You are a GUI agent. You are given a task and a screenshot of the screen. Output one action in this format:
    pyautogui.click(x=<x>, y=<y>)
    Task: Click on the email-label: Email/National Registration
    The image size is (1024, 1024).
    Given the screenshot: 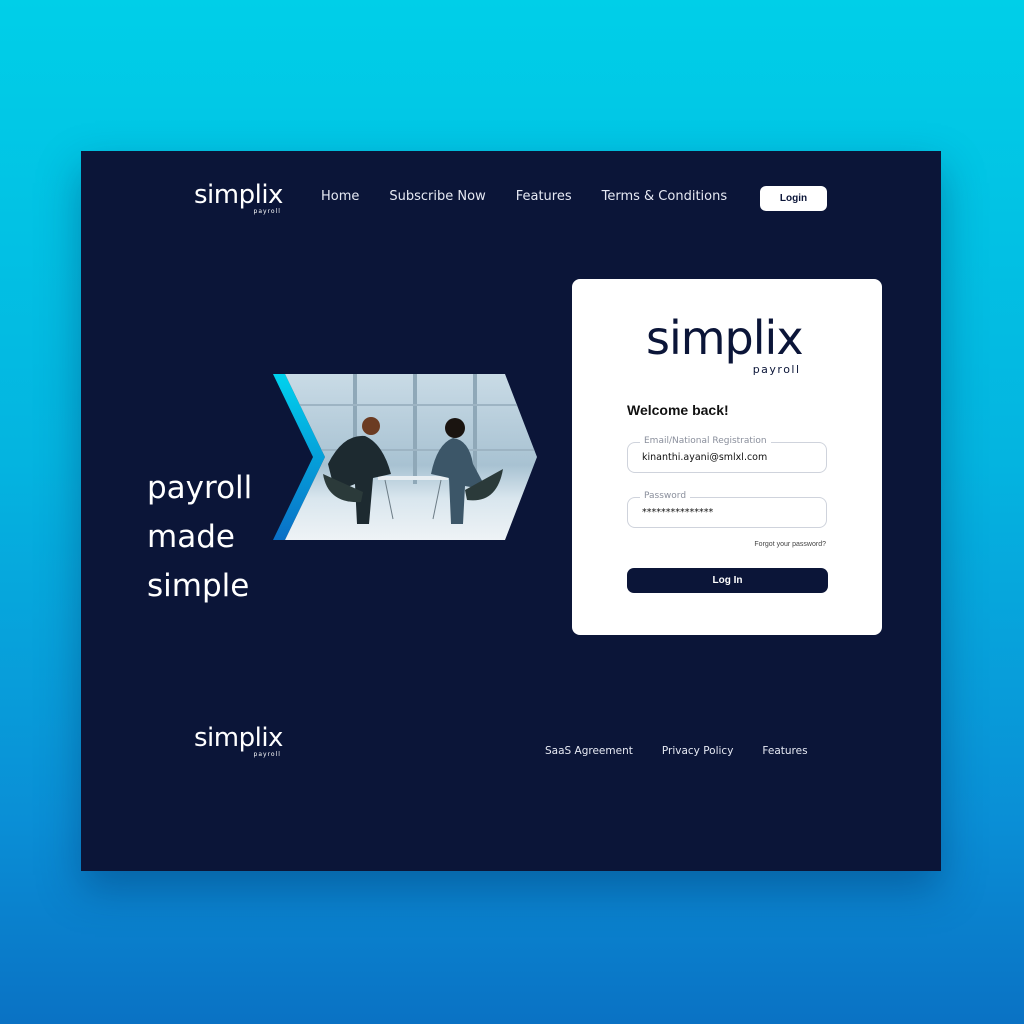 What is the action you would take?
    pyautogui.click(x=705, y=441)
    